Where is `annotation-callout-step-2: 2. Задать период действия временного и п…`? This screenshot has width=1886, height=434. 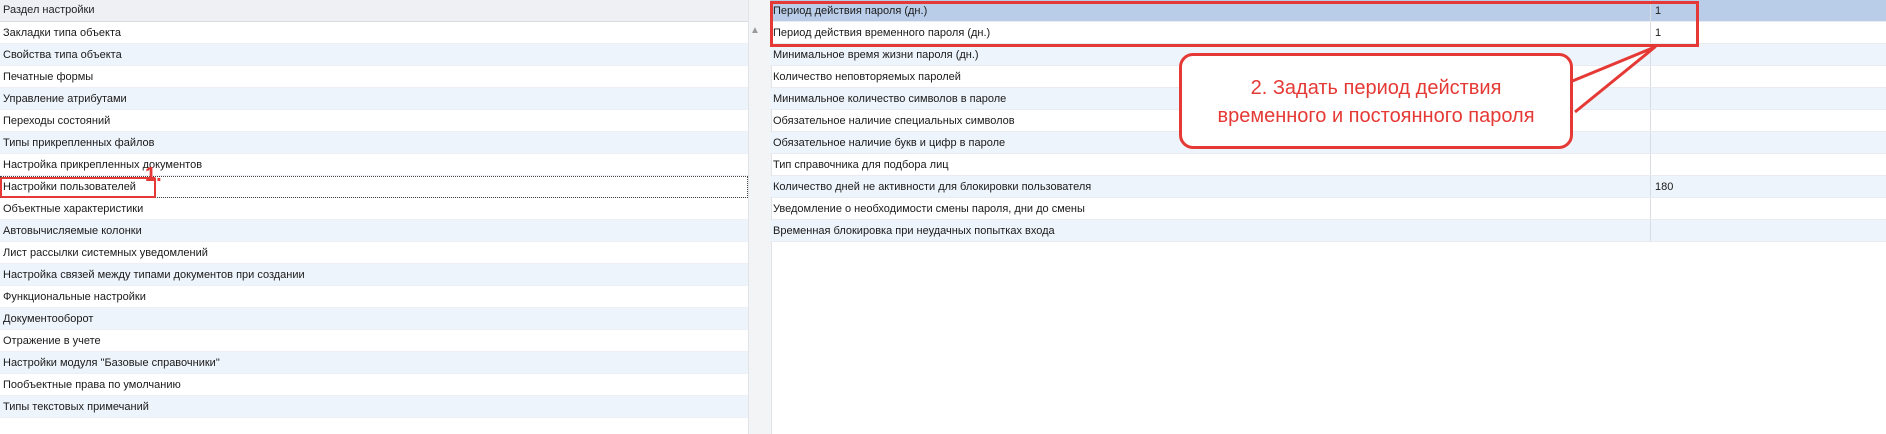
annotation-callout-step-2: 2. Задать период действия временного и п… is located at coordinates (1376, 101).